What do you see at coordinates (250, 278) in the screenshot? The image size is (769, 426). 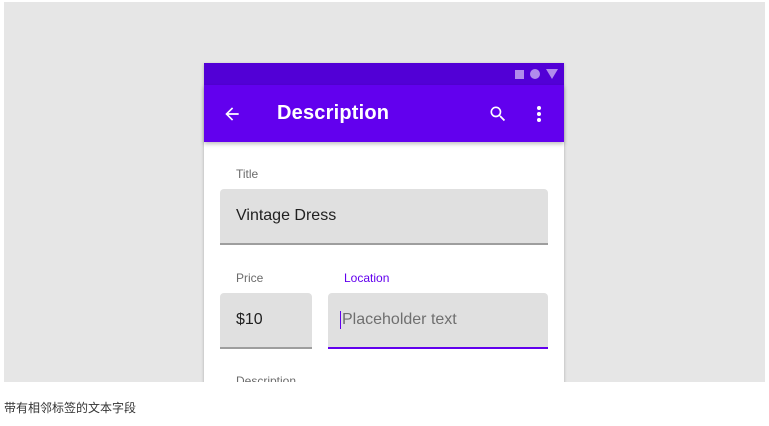 I see `price-label: Price` at bounding box center [250, 278].